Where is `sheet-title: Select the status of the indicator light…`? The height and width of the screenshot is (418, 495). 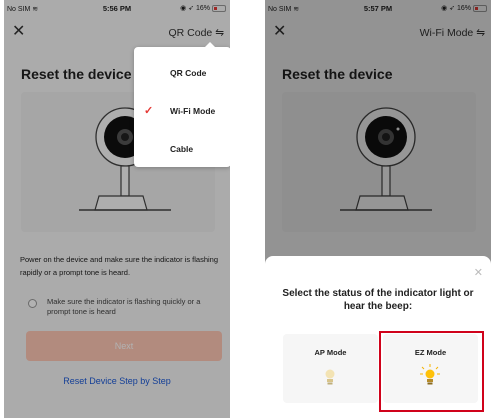
sheet-title: Select the status of the indicator light… is located at coordinates (378, 300).